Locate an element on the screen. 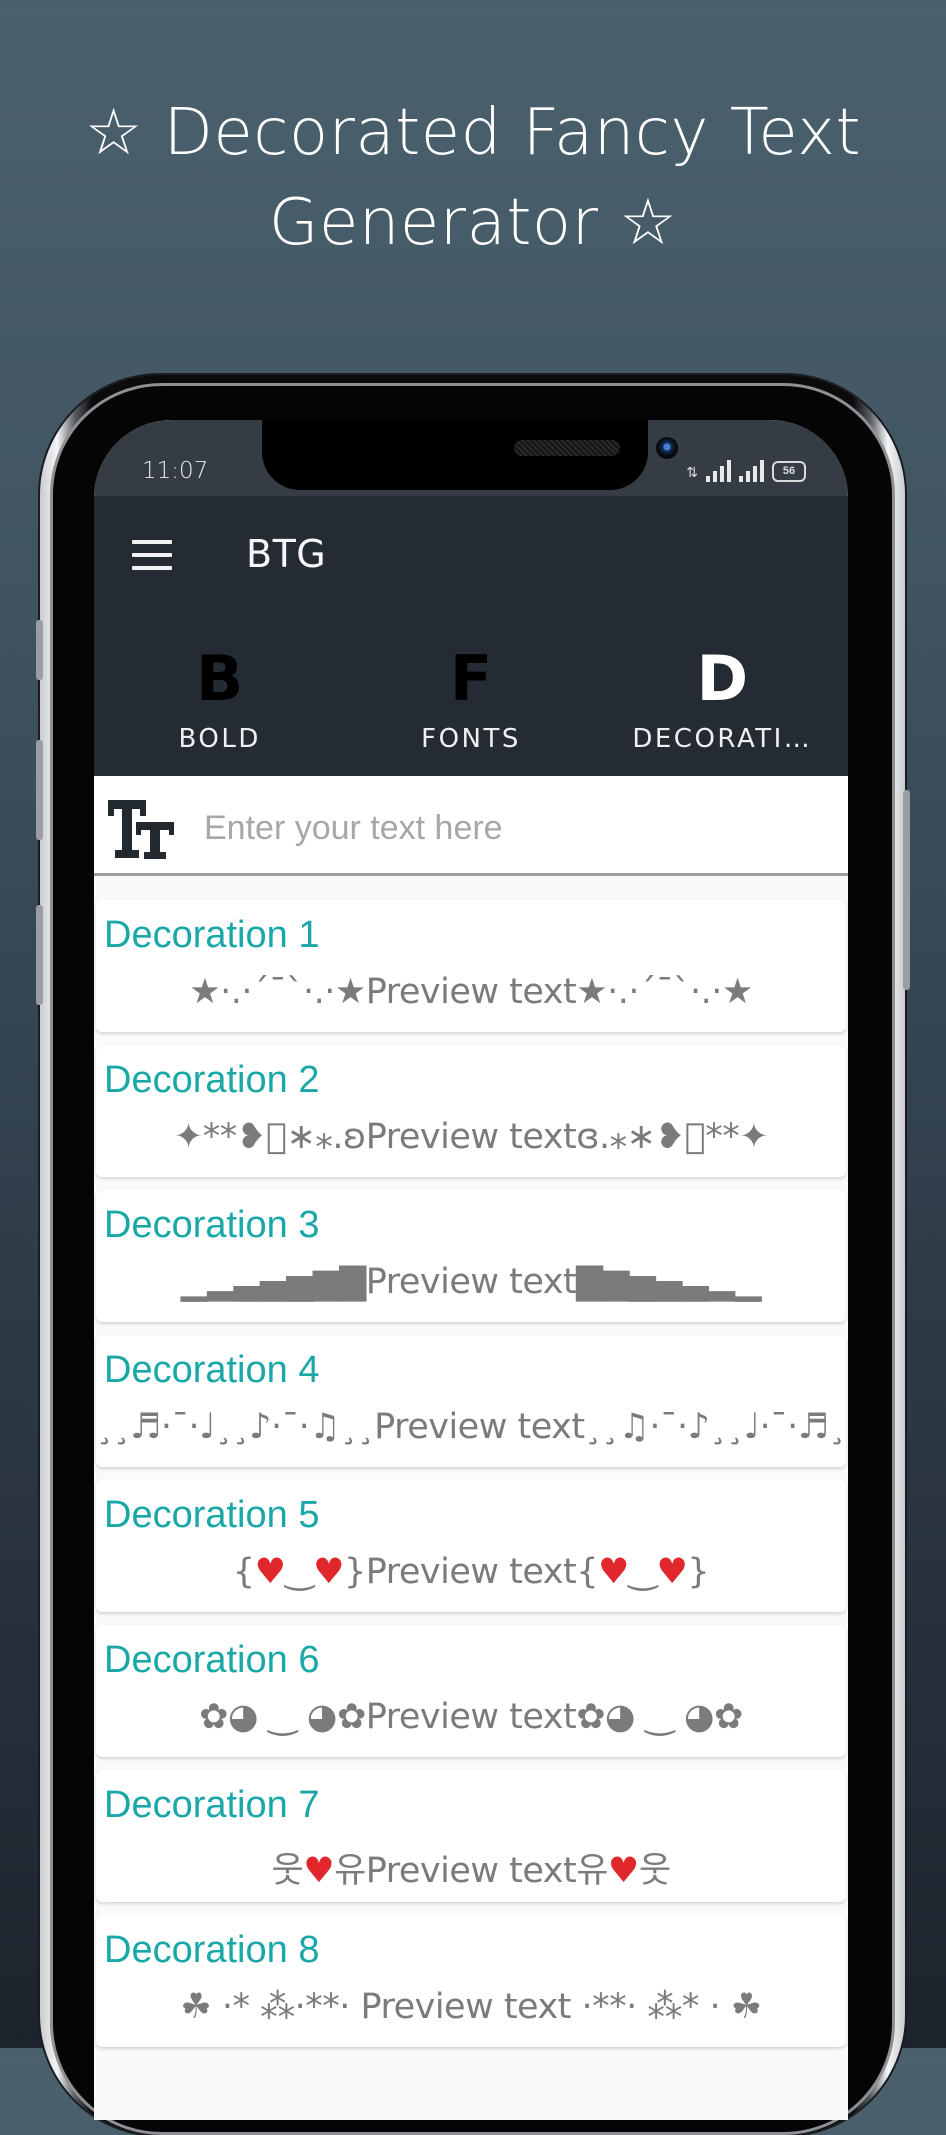  promo-title-line-1: ☆ Decorated Fancy Text is located at coordinates (473, 133).